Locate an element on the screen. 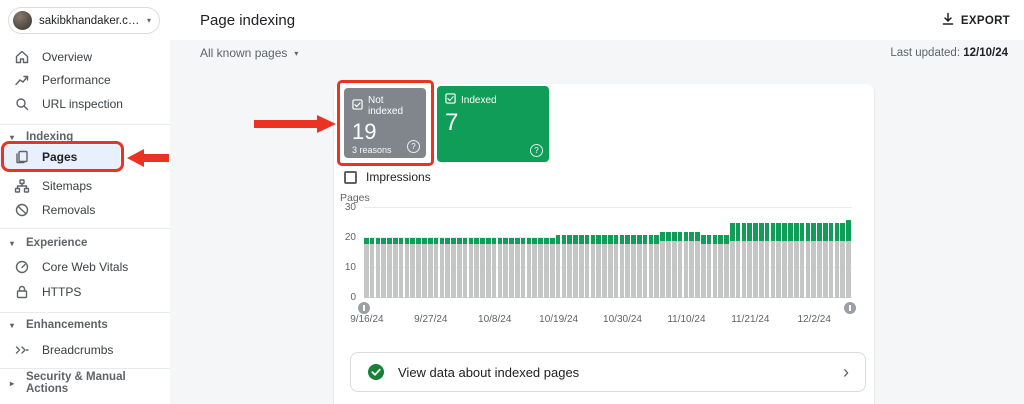 The image size is (1024, 404). export-button: EXPORT is located at coordinates (975, 20).